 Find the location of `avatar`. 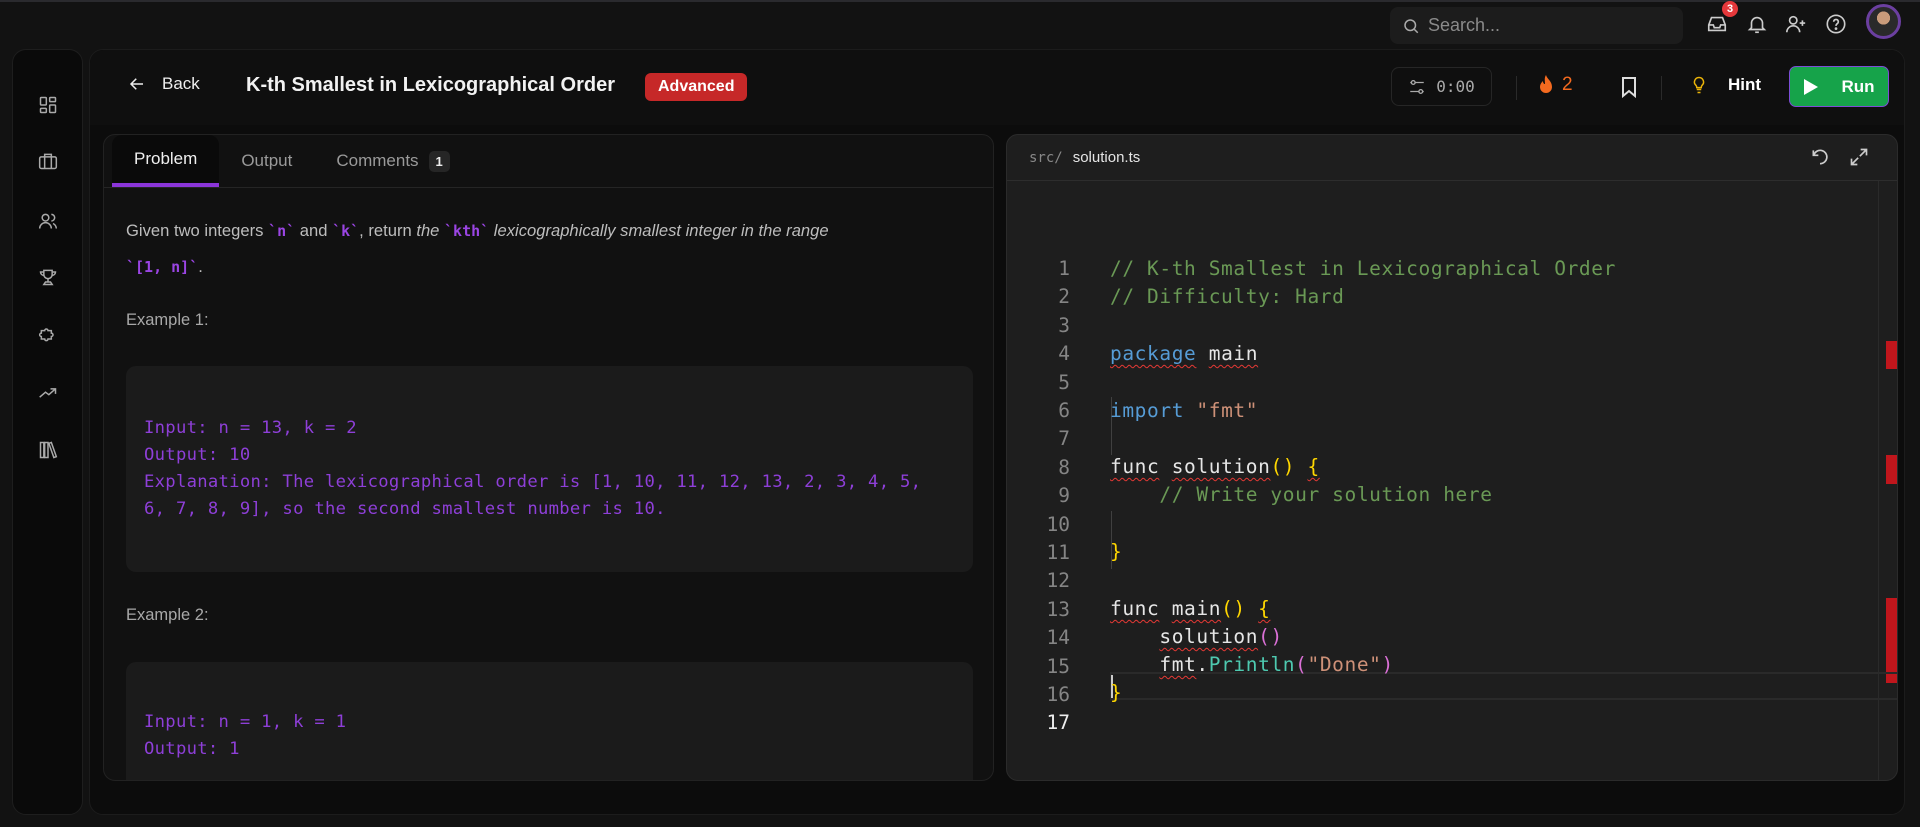

avatar is located at coordinates (1883, 21).